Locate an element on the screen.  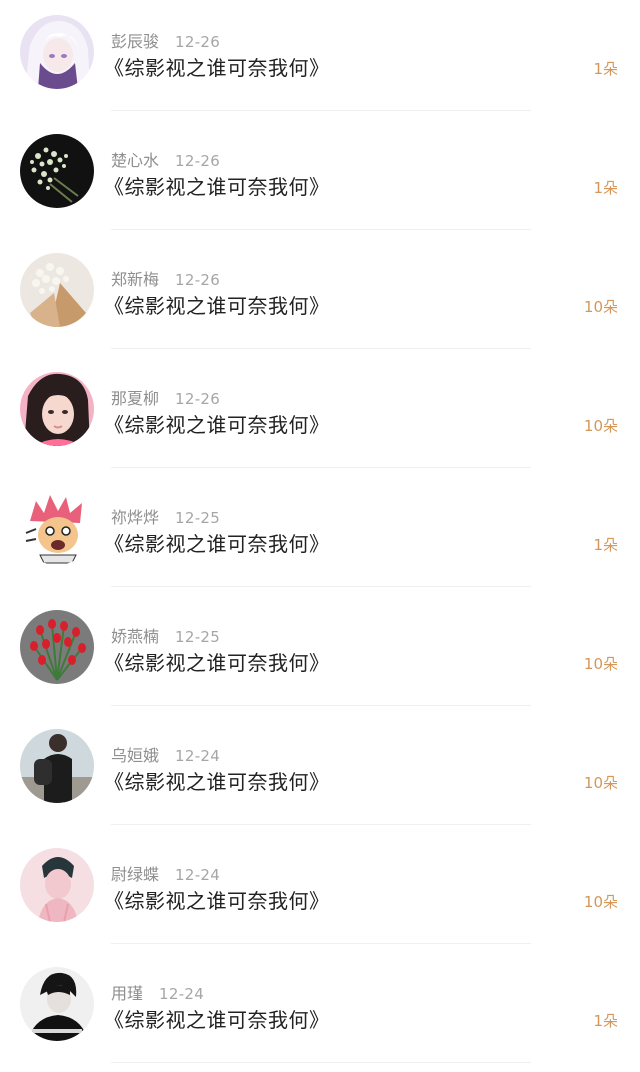
avatar-black-white-person-icon is located at coordinates (57, 1004).